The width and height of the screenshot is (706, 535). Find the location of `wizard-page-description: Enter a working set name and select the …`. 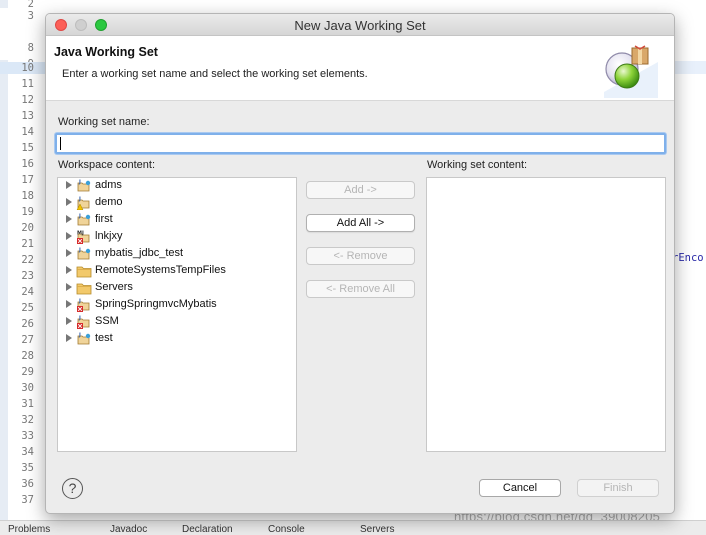

wizard-page-description: Enter a working set name and select the … is located at coordinates (215, 74).